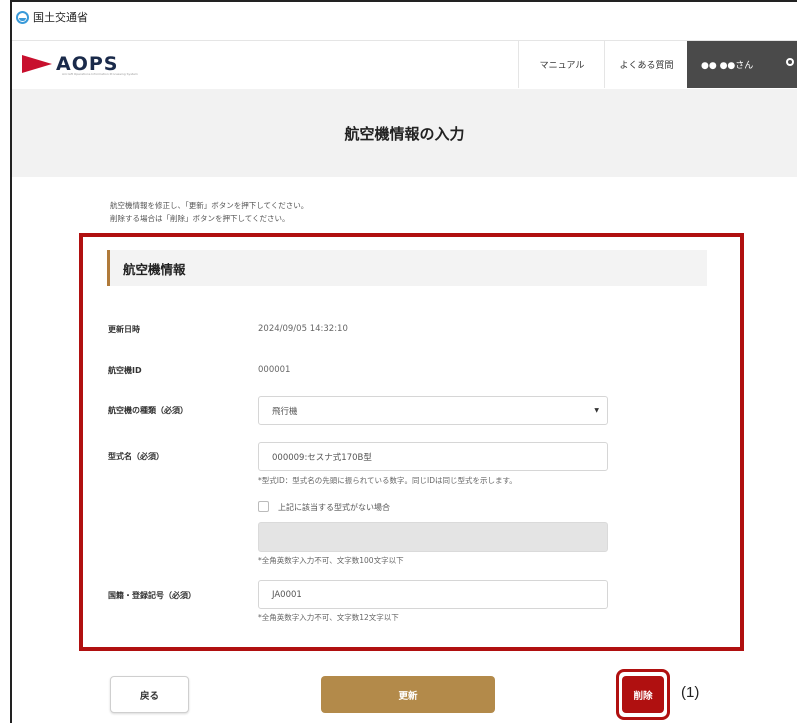  I want to click on logout-icon, so click(790, 62).